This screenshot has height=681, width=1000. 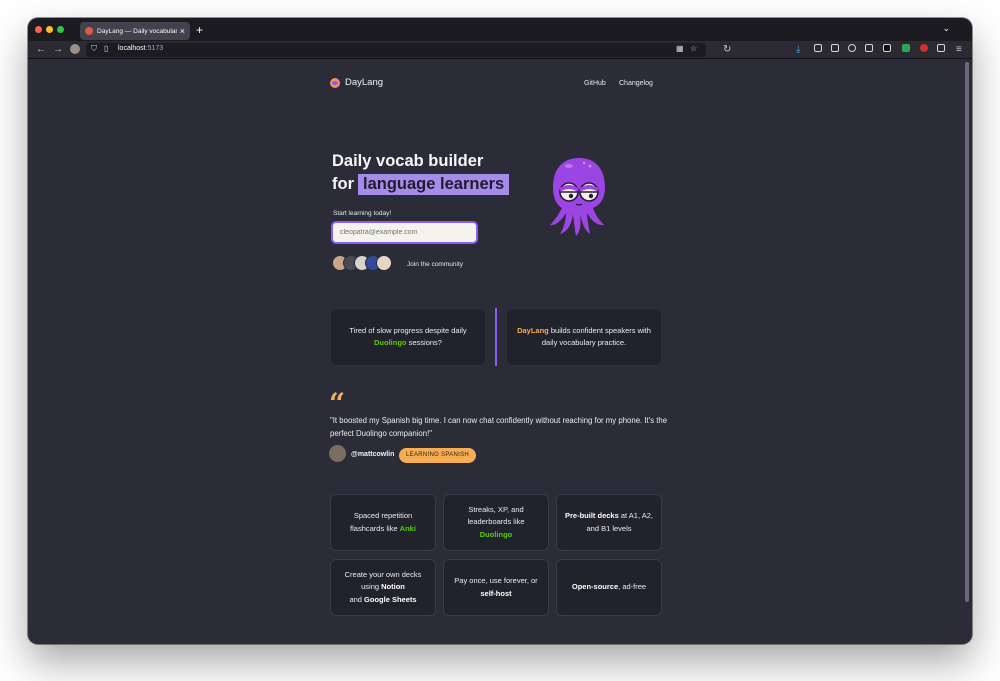 What do you see at coordinates (41, 50) in the screenshot?
I see `back-arrow-icon: ←` at bounding box center [41, 50].